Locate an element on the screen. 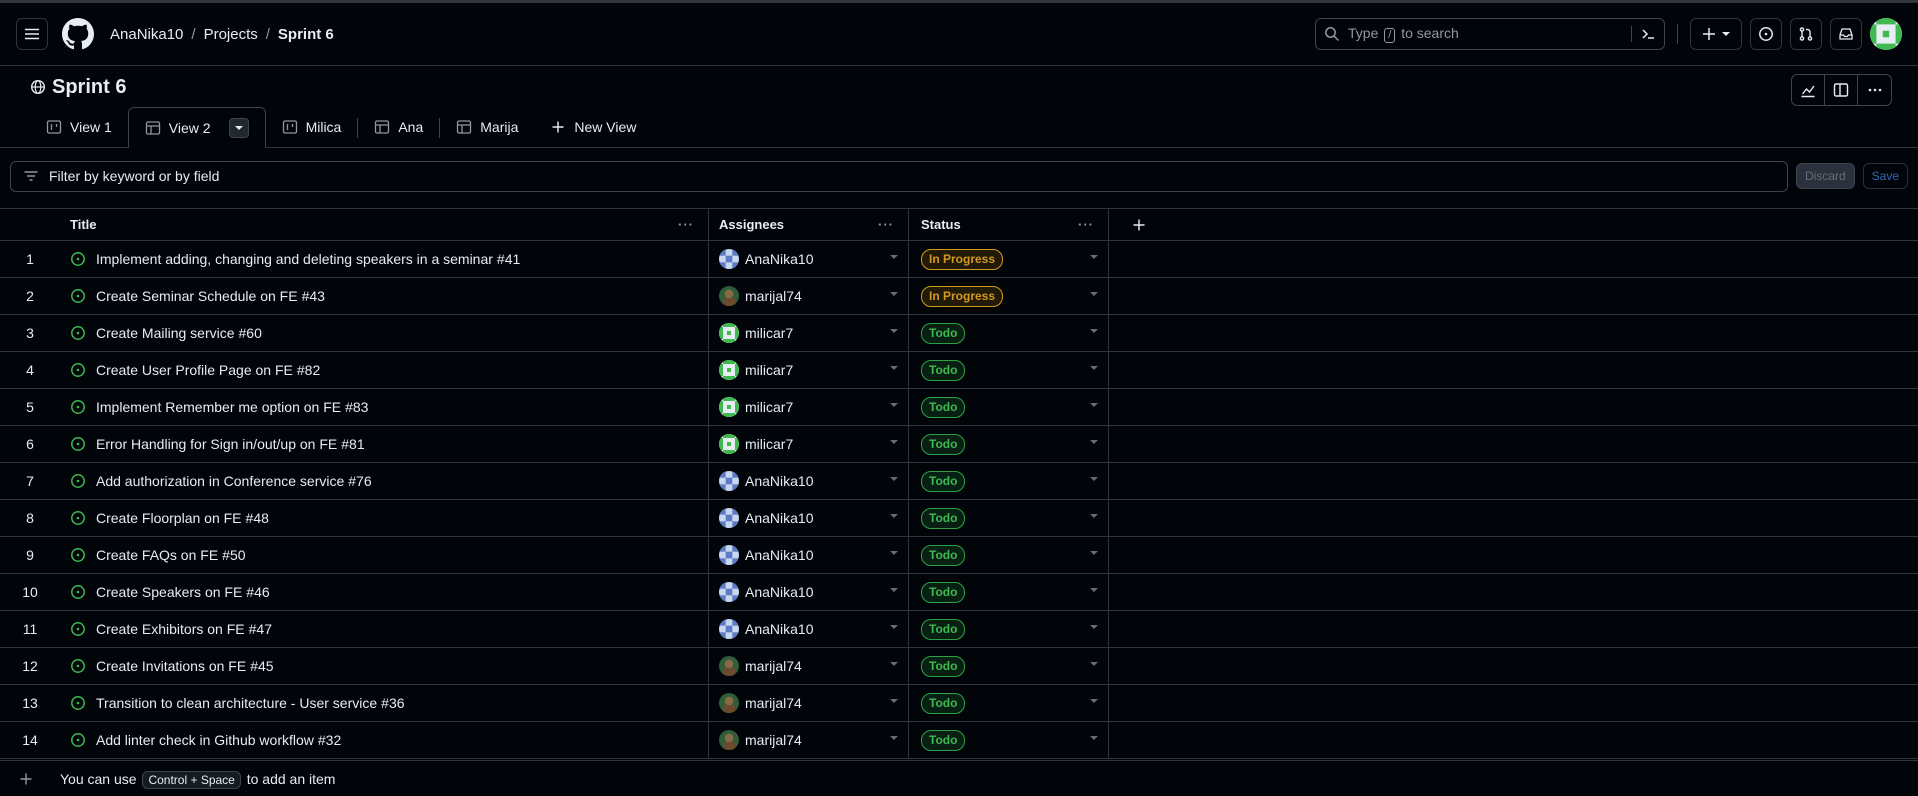  github-logo-icon is located at coordinates (78, 34).